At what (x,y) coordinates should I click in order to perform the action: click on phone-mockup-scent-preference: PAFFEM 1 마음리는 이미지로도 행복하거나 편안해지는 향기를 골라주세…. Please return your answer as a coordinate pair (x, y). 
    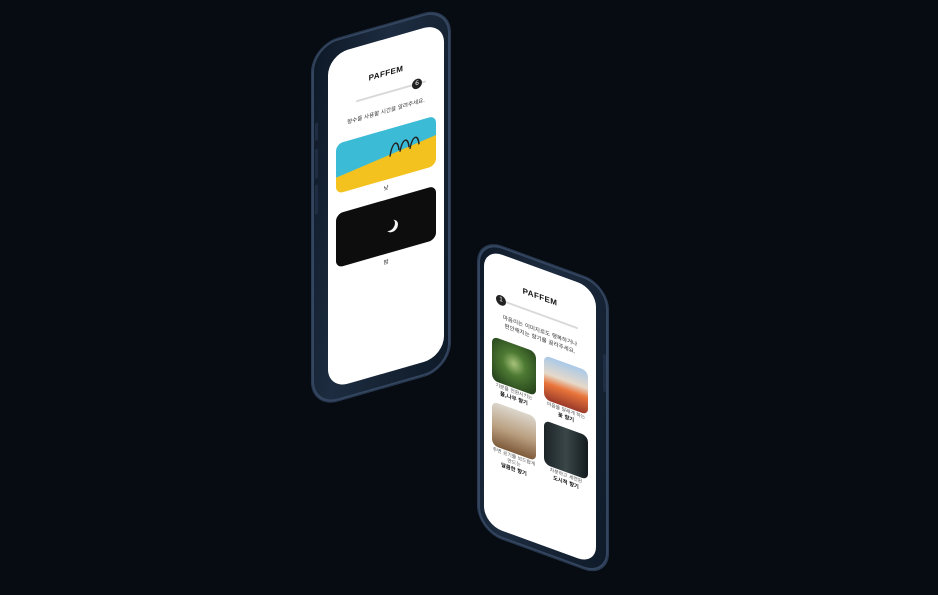
    Looking at the image, I should click on (543, 408).